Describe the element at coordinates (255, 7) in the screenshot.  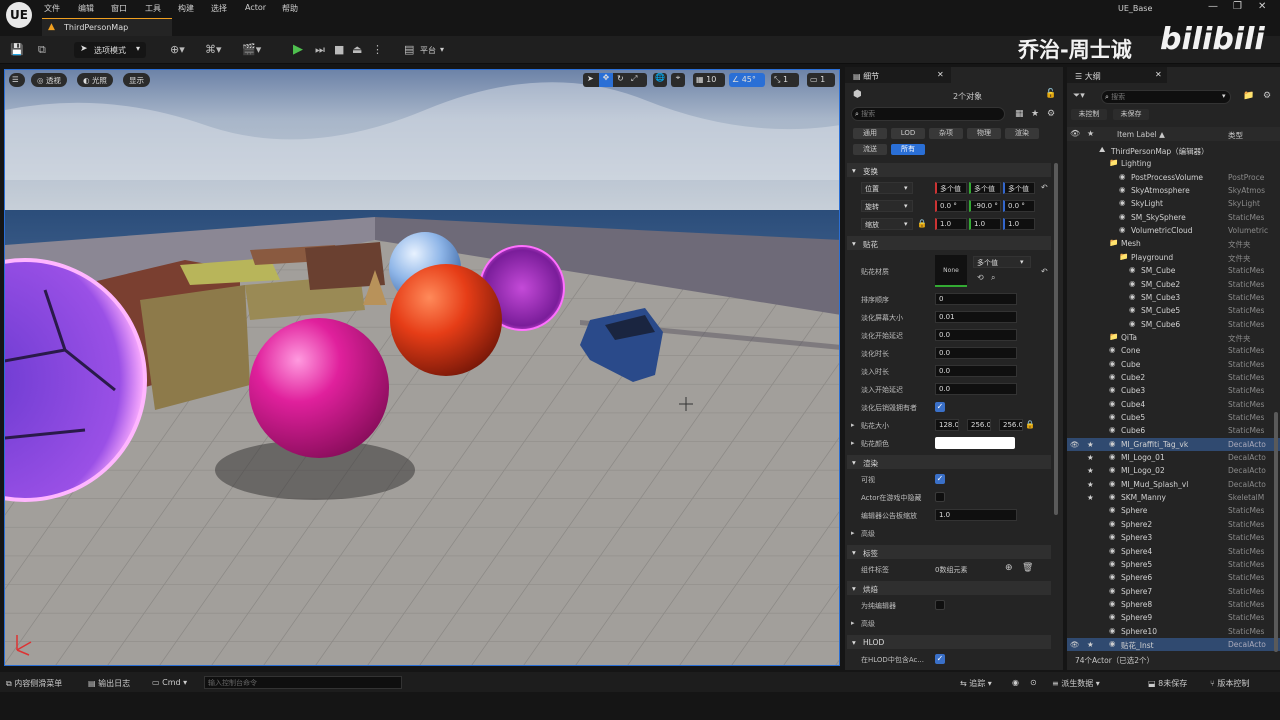
I see `menu-actor: Actor` at that location.